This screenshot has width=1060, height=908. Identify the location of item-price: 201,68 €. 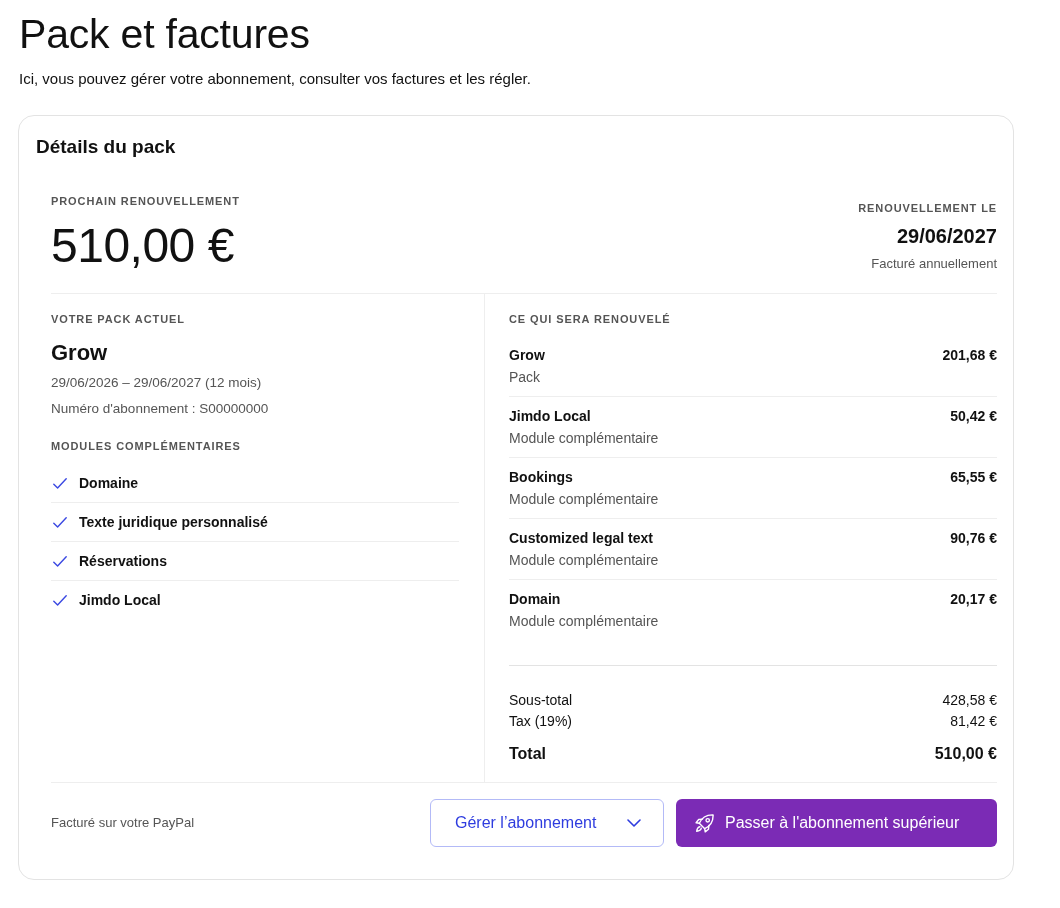
(969, 355).